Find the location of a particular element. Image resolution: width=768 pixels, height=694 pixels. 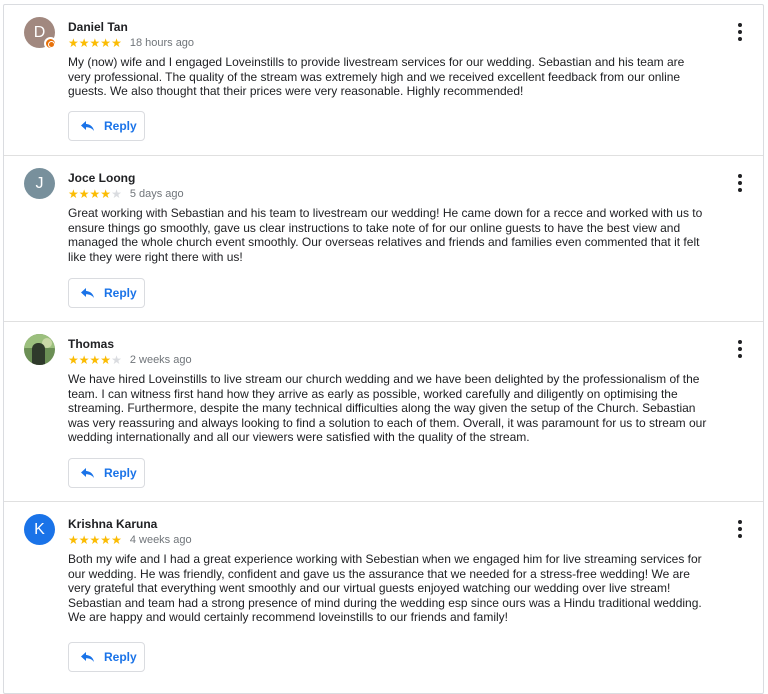

reviewer-name: Thomas is located at coordinates (91, 344).